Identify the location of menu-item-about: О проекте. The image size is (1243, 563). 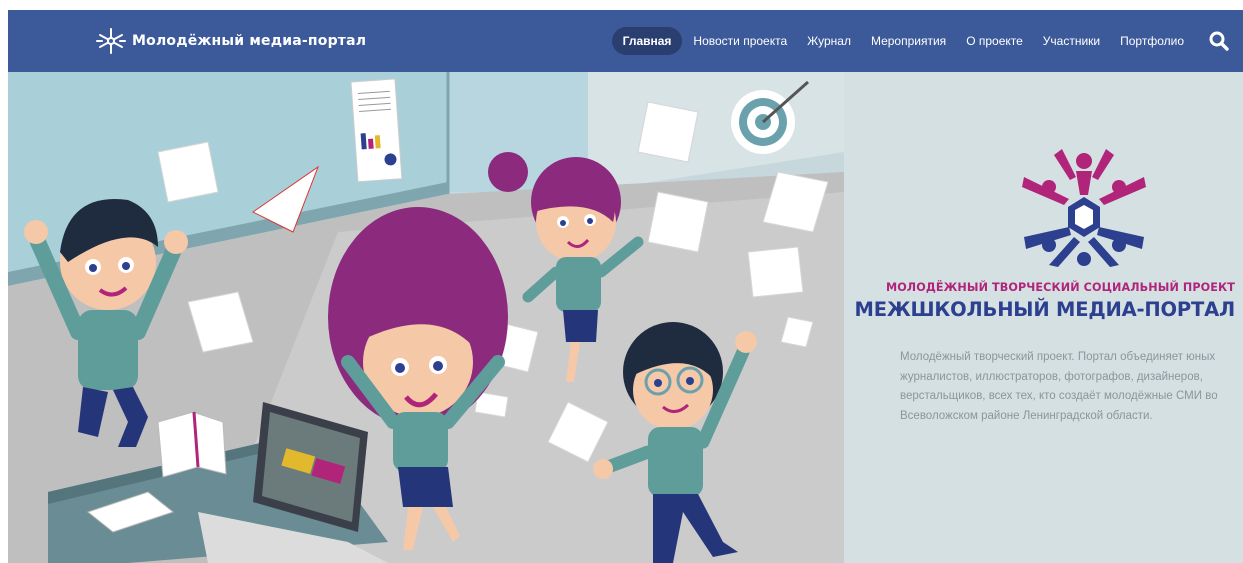
(994, 41).